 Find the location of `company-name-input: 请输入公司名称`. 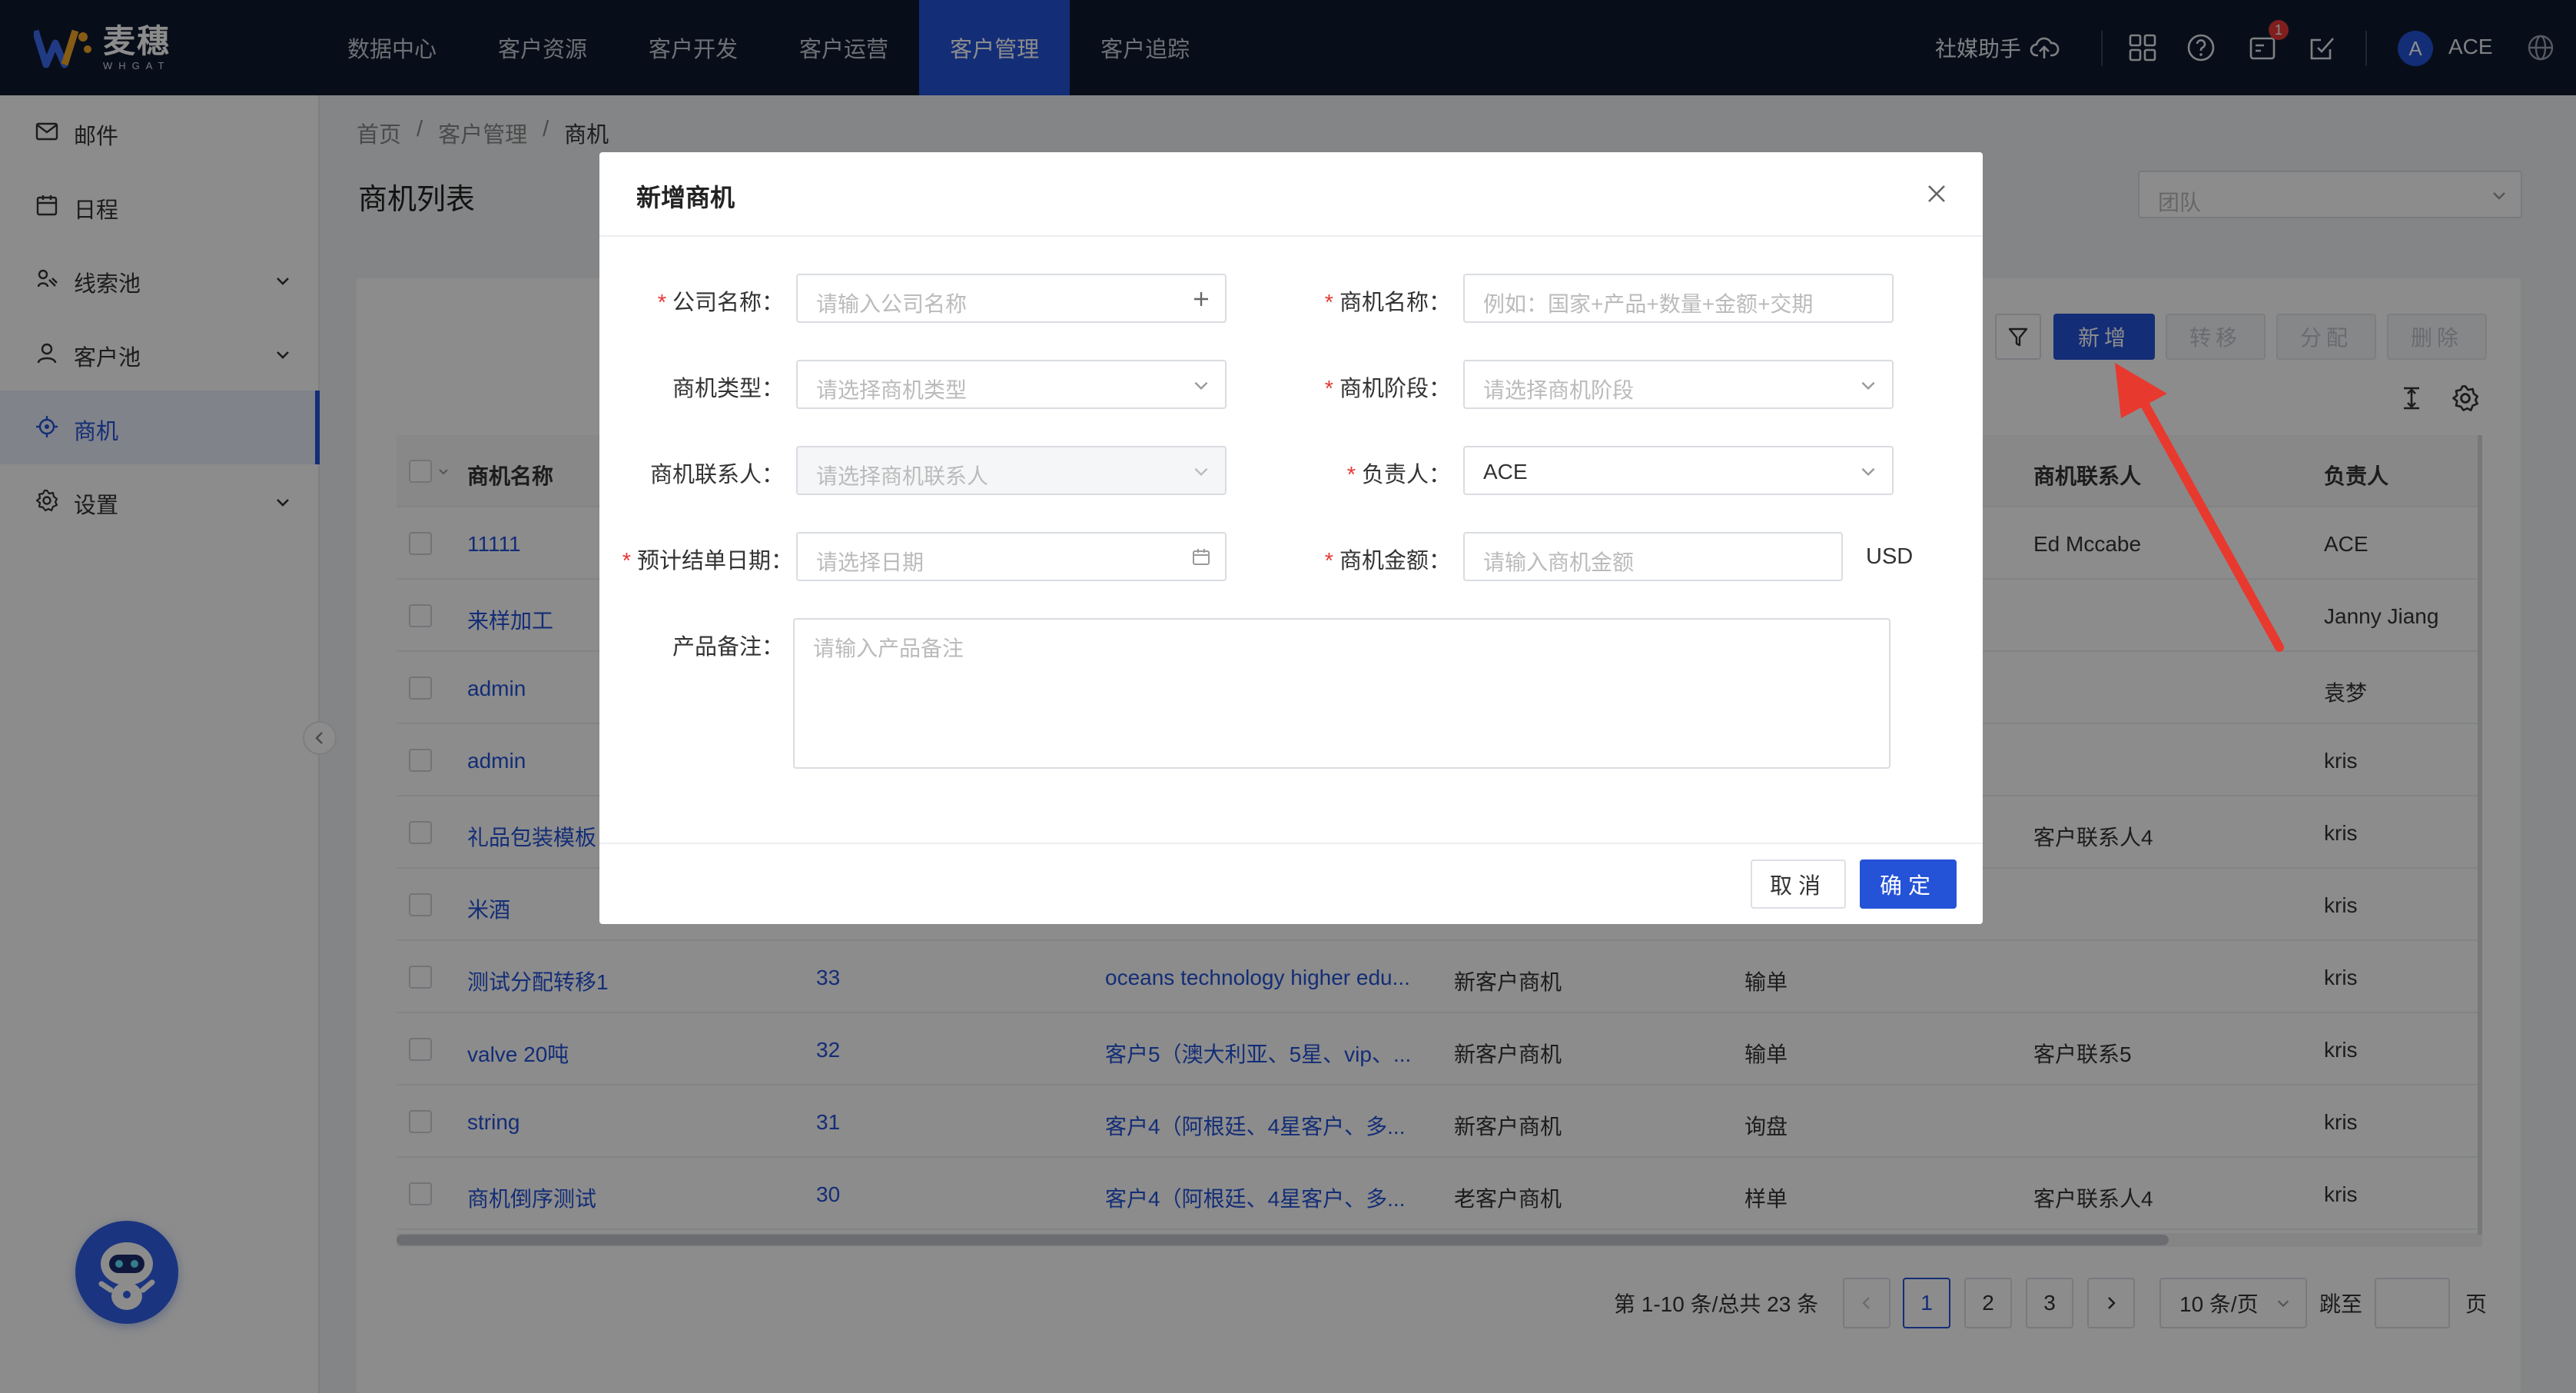

company-name-input: 请输入公司名称 is located at coordinates (1011, 298).